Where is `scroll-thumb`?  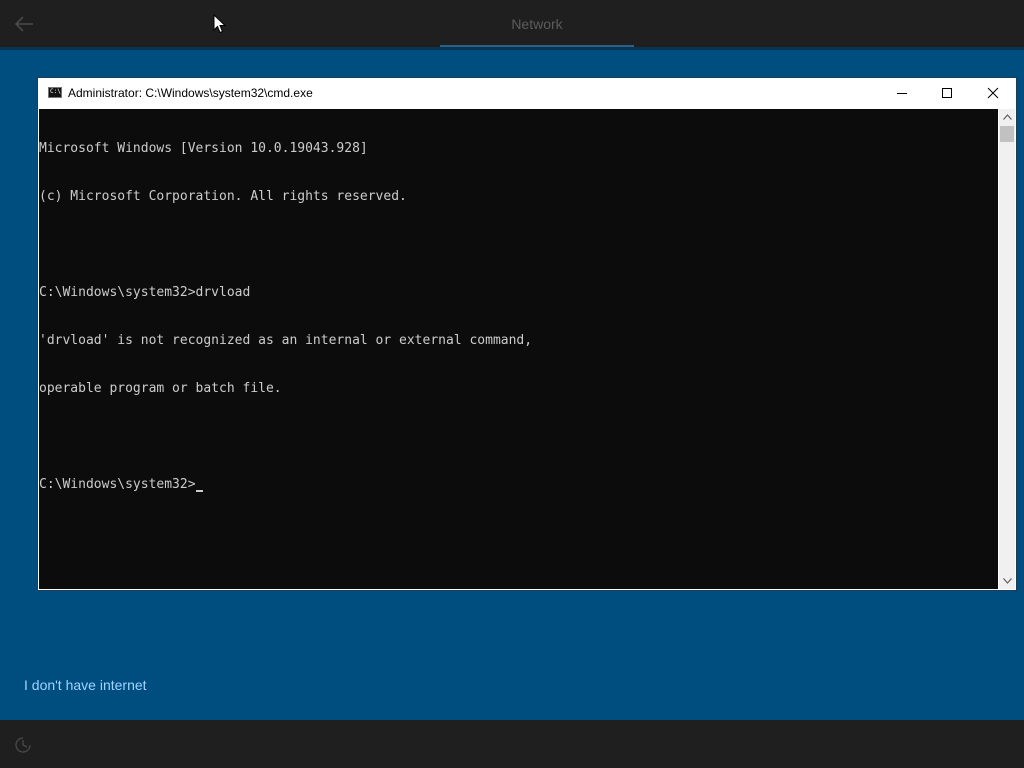 scroll-thumb is located at coordinates (1007, 134).